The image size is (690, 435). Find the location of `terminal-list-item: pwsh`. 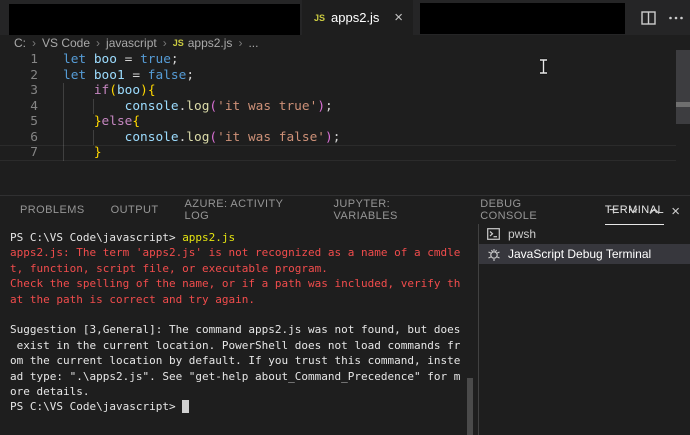

terminal-list-item: pwsh is located at coordinates (584, 234).